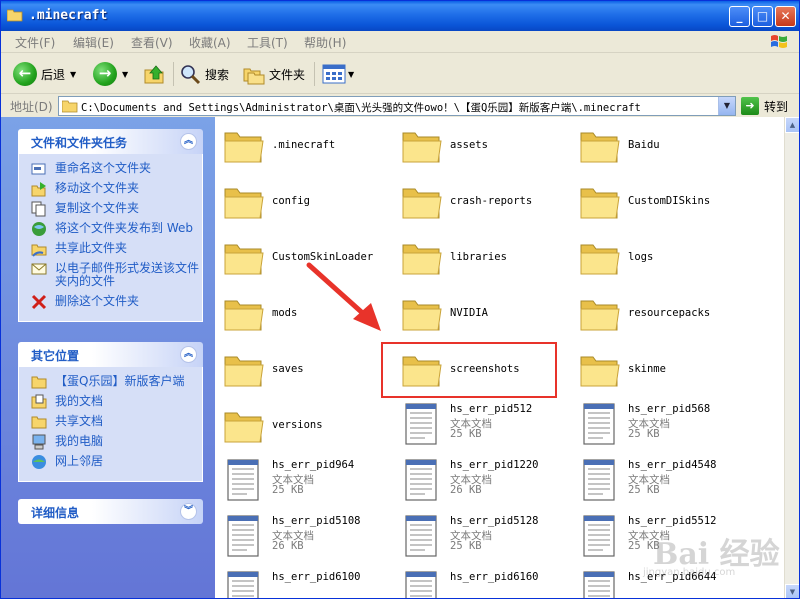 This screenshot has height=599, width=800. Describe the element at coordinates (267, 42) in the screenshot. I see `menu-tools: 工具(T)` at that location.